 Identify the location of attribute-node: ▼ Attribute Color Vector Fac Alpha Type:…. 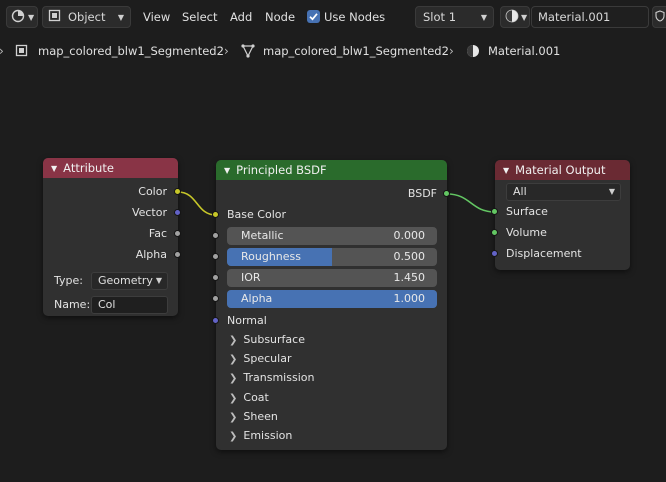
(112, 237).